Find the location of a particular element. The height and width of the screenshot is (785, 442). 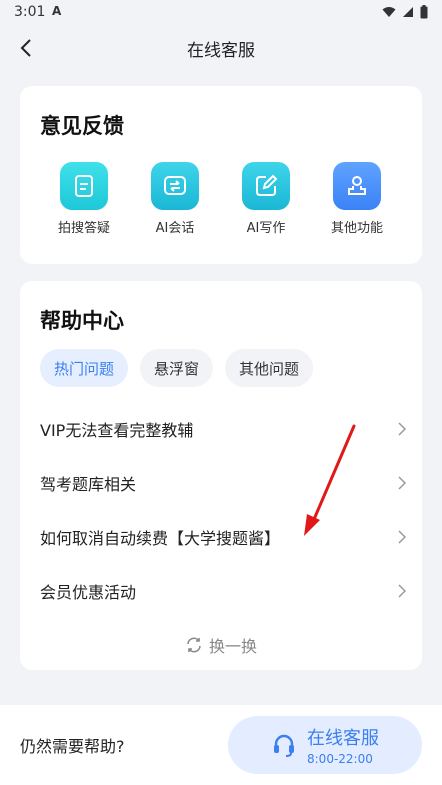

faq-item: 会员优惠活动 is located at coordinates (225, 591).